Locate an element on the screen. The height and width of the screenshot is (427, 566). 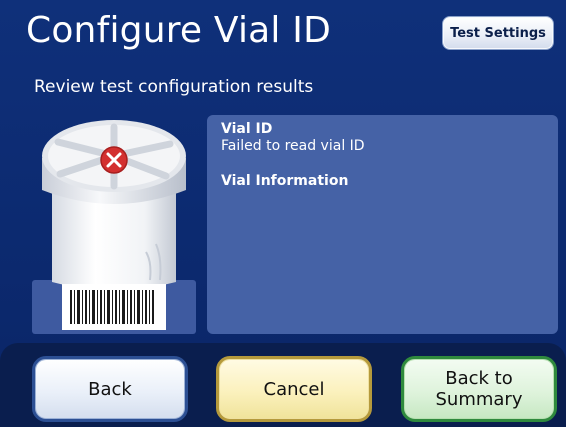
vial-id-value: Failed to read vial ID is located at coordinates (293, 146).